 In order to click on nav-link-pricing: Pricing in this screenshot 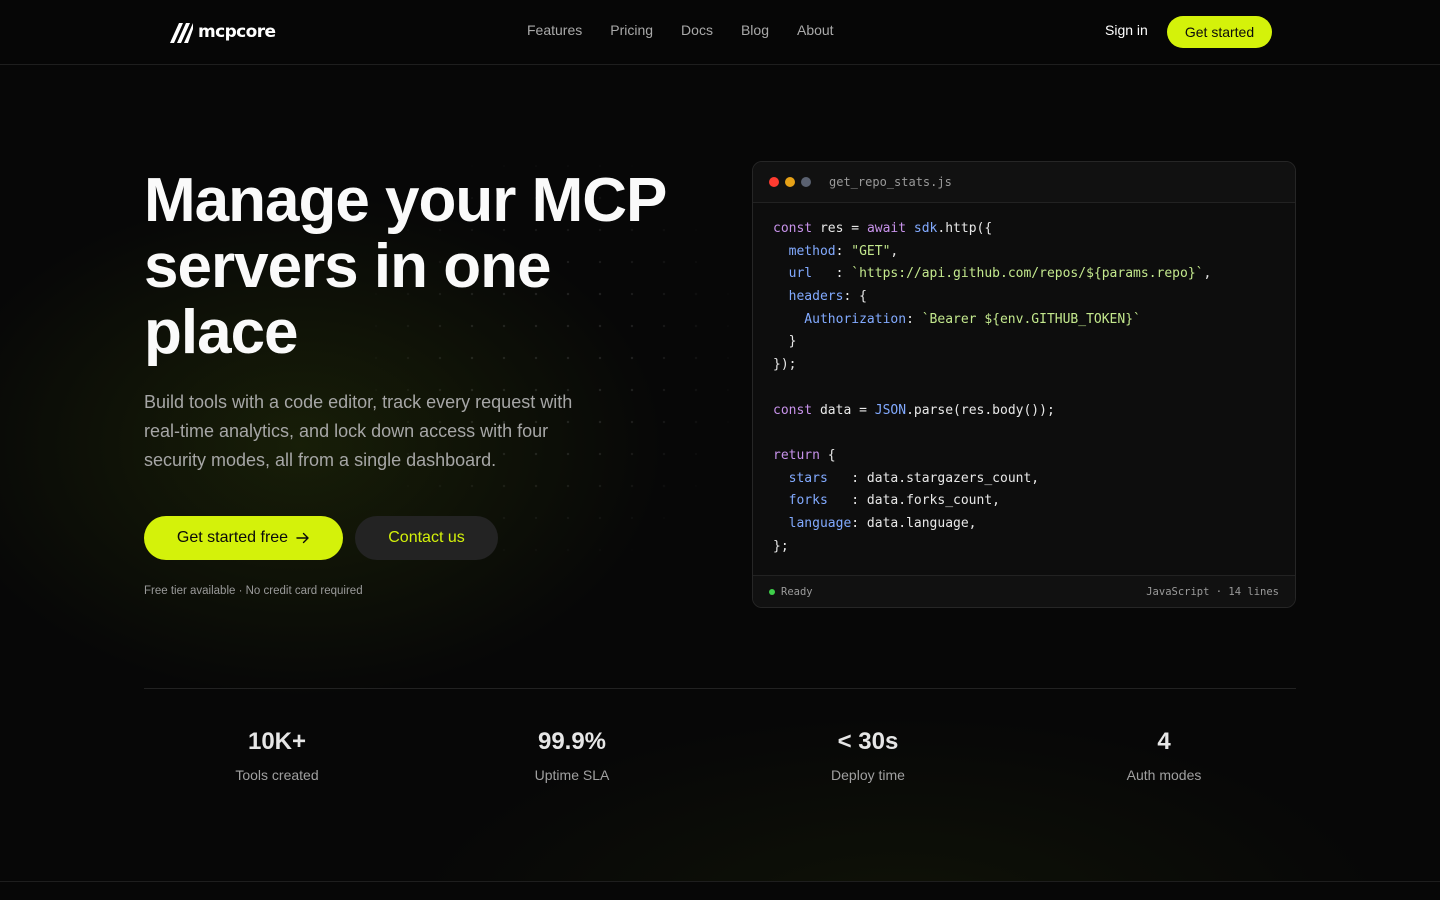, I will do `click(631, 30)`.